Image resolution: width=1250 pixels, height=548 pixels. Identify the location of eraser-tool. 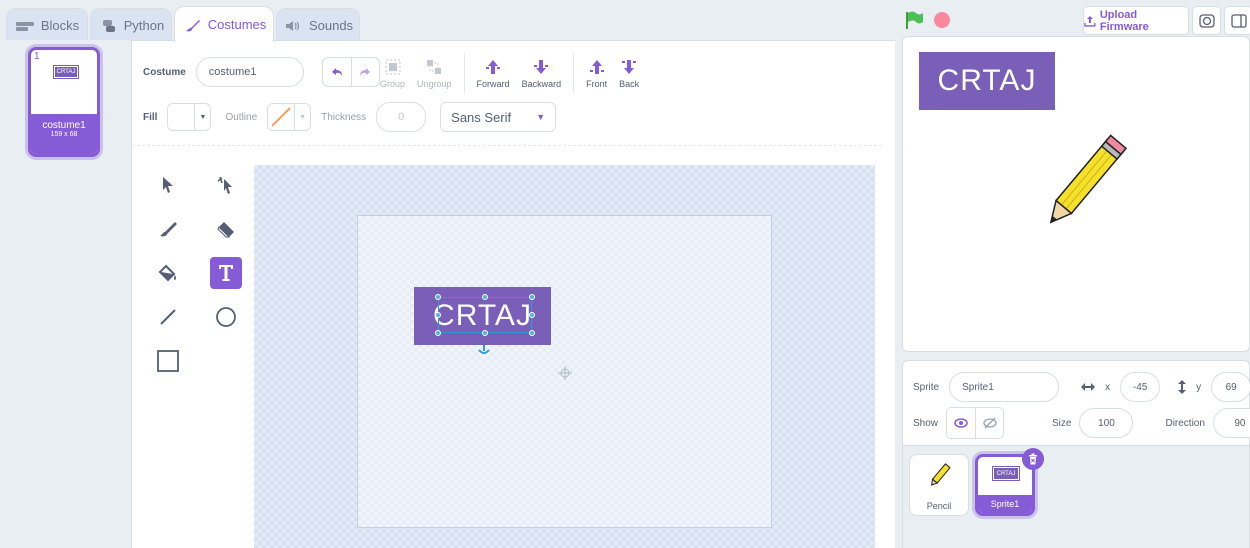
(226, 229).